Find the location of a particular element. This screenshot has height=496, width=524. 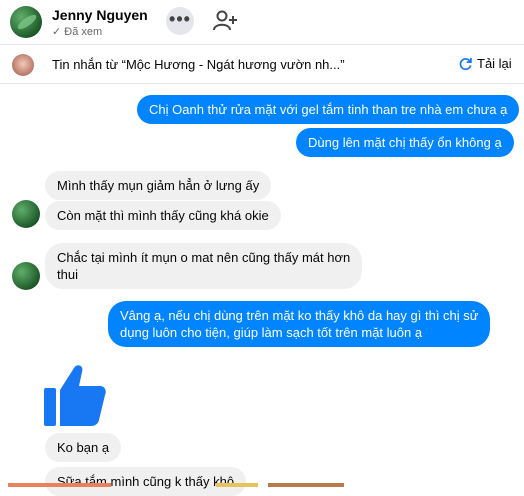

page-avatar is located at coordinates (23, 65).